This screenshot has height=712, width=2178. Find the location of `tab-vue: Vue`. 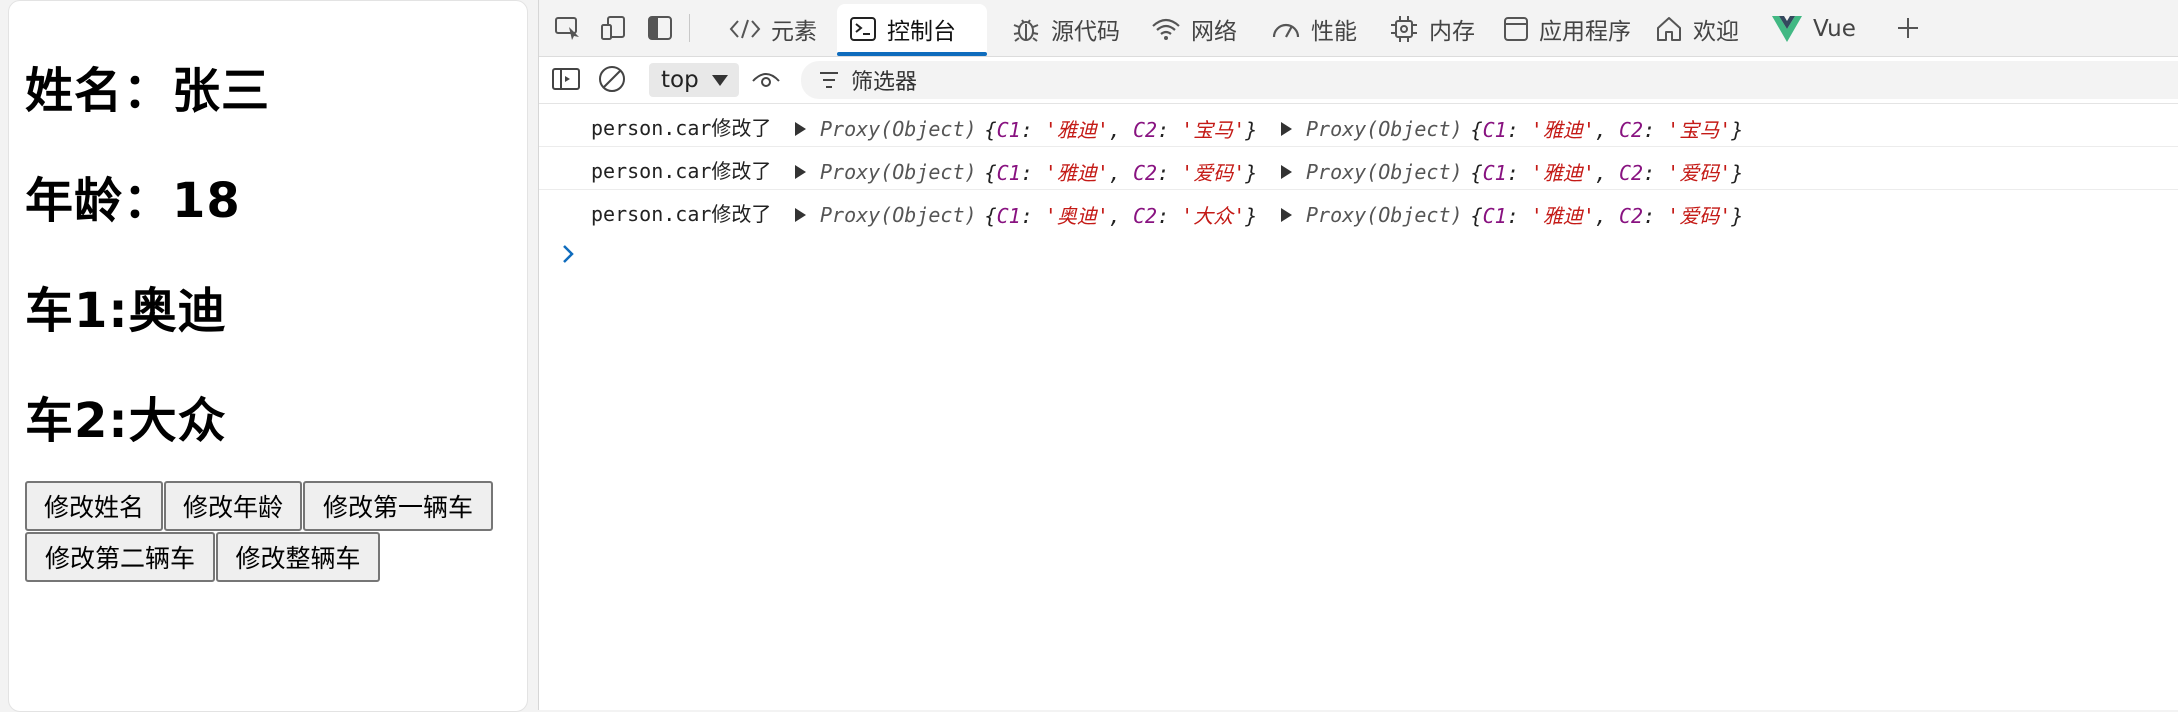

tab-vue: Vue is located at coordinates (1813, 29).